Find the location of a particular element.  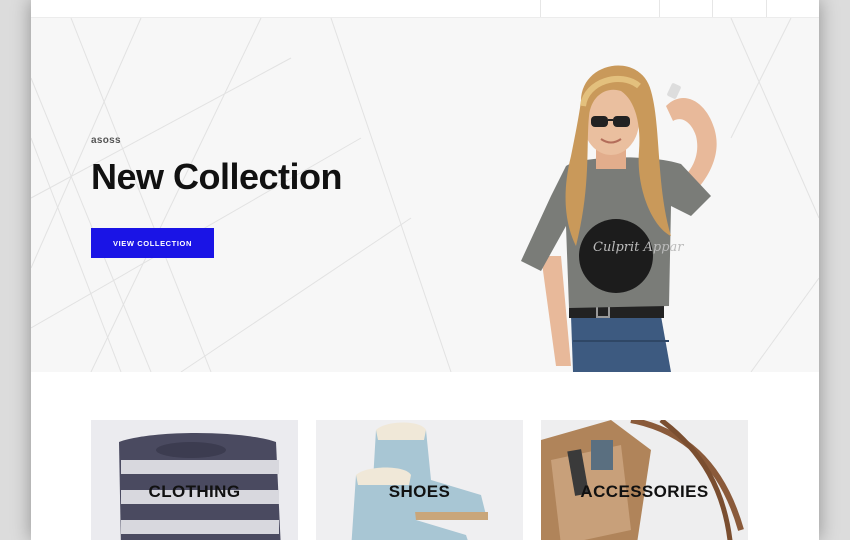

shoes-image is located at coordinates (419, 480).